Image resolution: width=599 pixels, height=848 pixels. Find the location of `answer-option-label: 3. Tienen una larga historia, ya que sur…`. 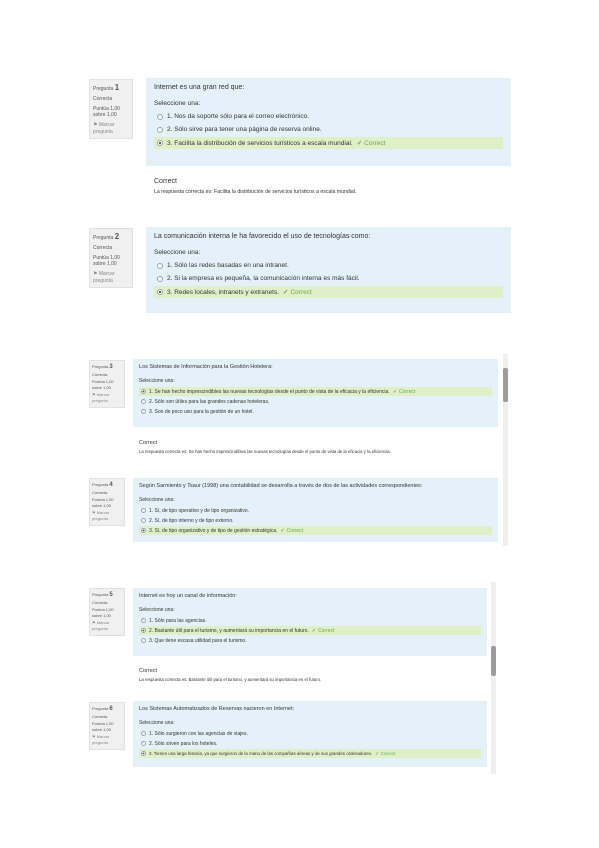

answer-option-label: 3. Tienen una larga historia, ya que sur… is located at coordinates (261, 753).